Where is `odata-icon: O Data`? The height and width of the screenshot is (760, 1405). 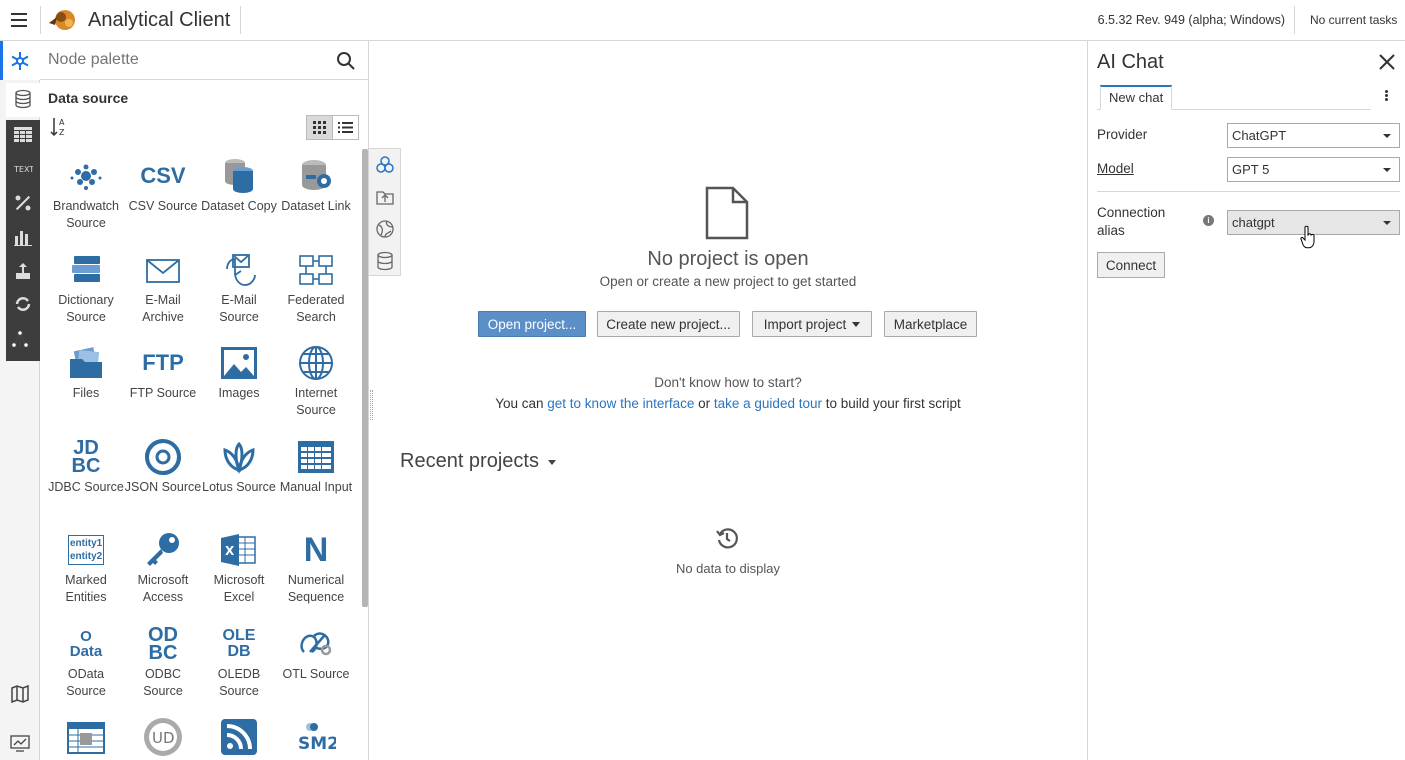 odata-icon: O Data is located at coordinates (86, 644).